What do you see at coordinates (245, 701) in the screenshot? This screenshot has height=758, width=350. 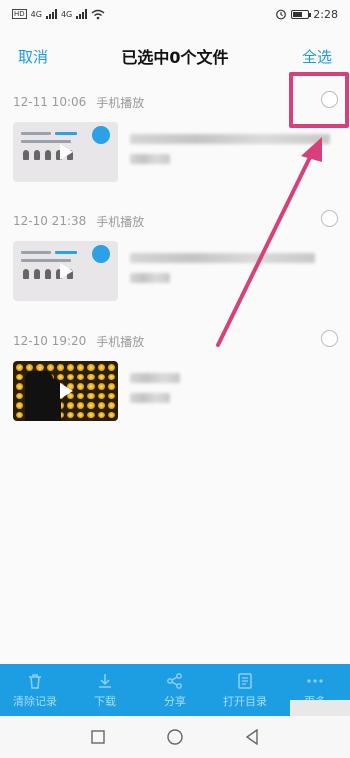 I see `toolbar-label: 打开目录` at bounding box center [245, 701].